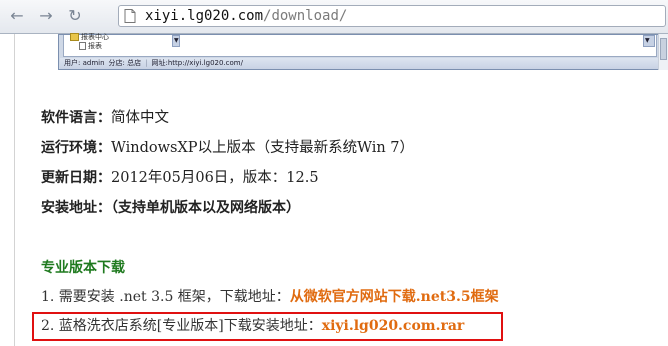 The width and height of the screenshot is (668, 346). Describe the element at coordinates (75, 16) in the screenshot. I see `reload-icon: ↻` at that location.